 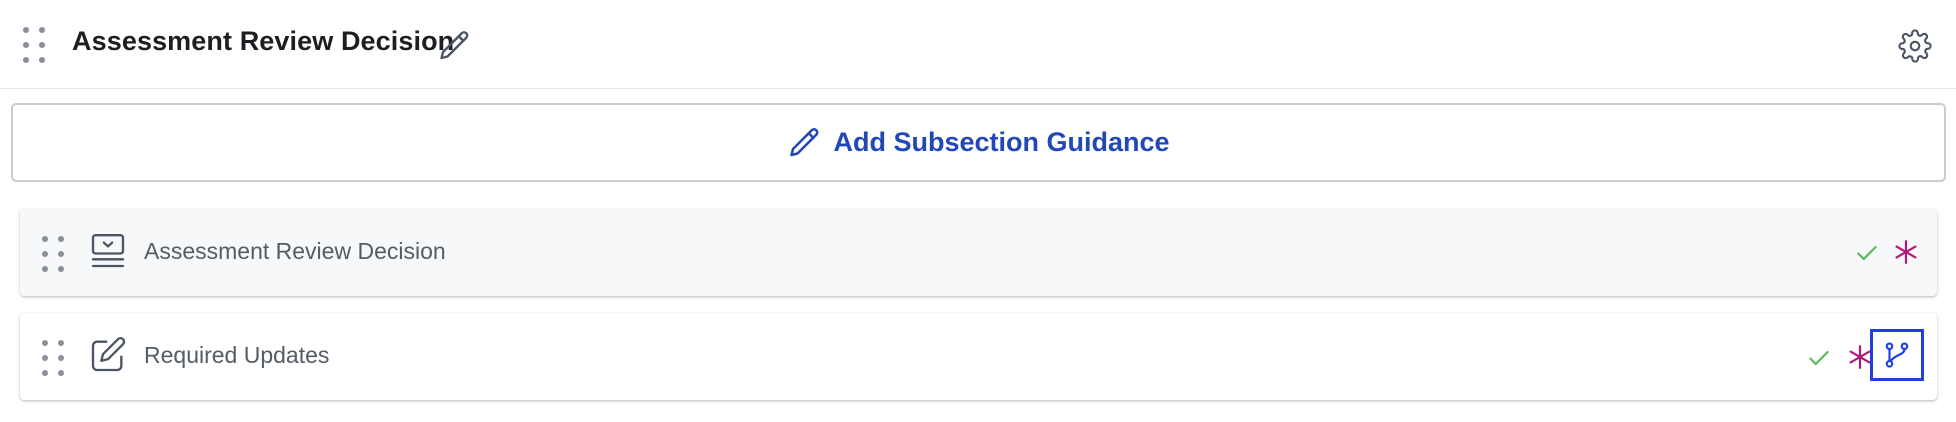 I want to click on subsection-title: Assessment Review Decision, so click(x=263, y=41).